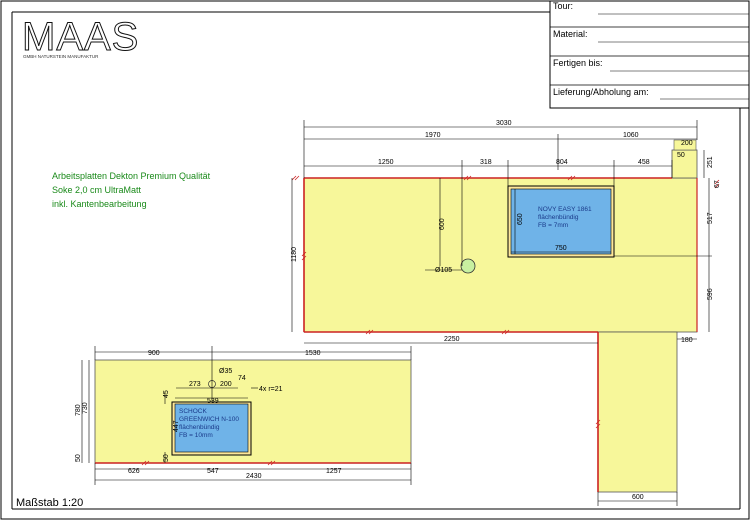 Image resolution: width=750 pixels, height=521 pixels. What do you see at coordinates (644, 162) in the screenshot?
I see `dim-458: 458` at bounding box center [644, 162].